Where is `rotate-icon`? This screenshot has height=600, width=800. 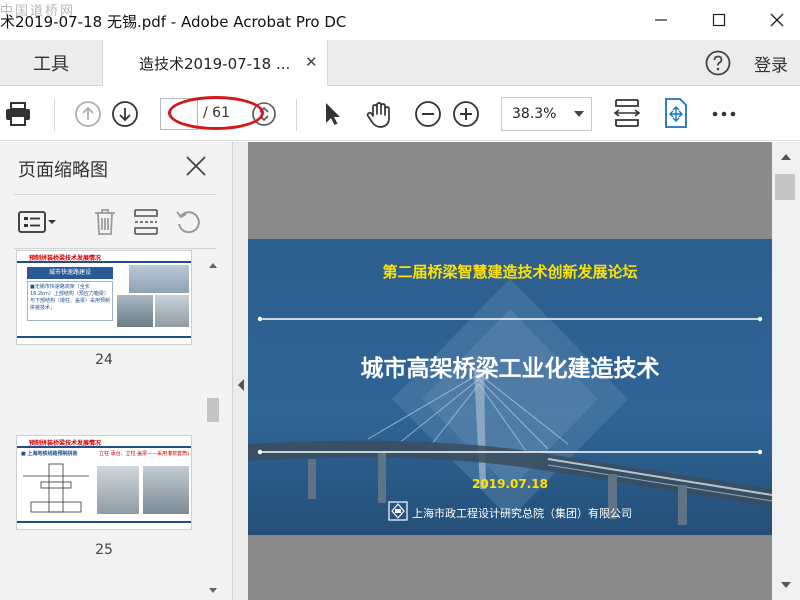 rotate-icon is located at coordinates (188, 222).